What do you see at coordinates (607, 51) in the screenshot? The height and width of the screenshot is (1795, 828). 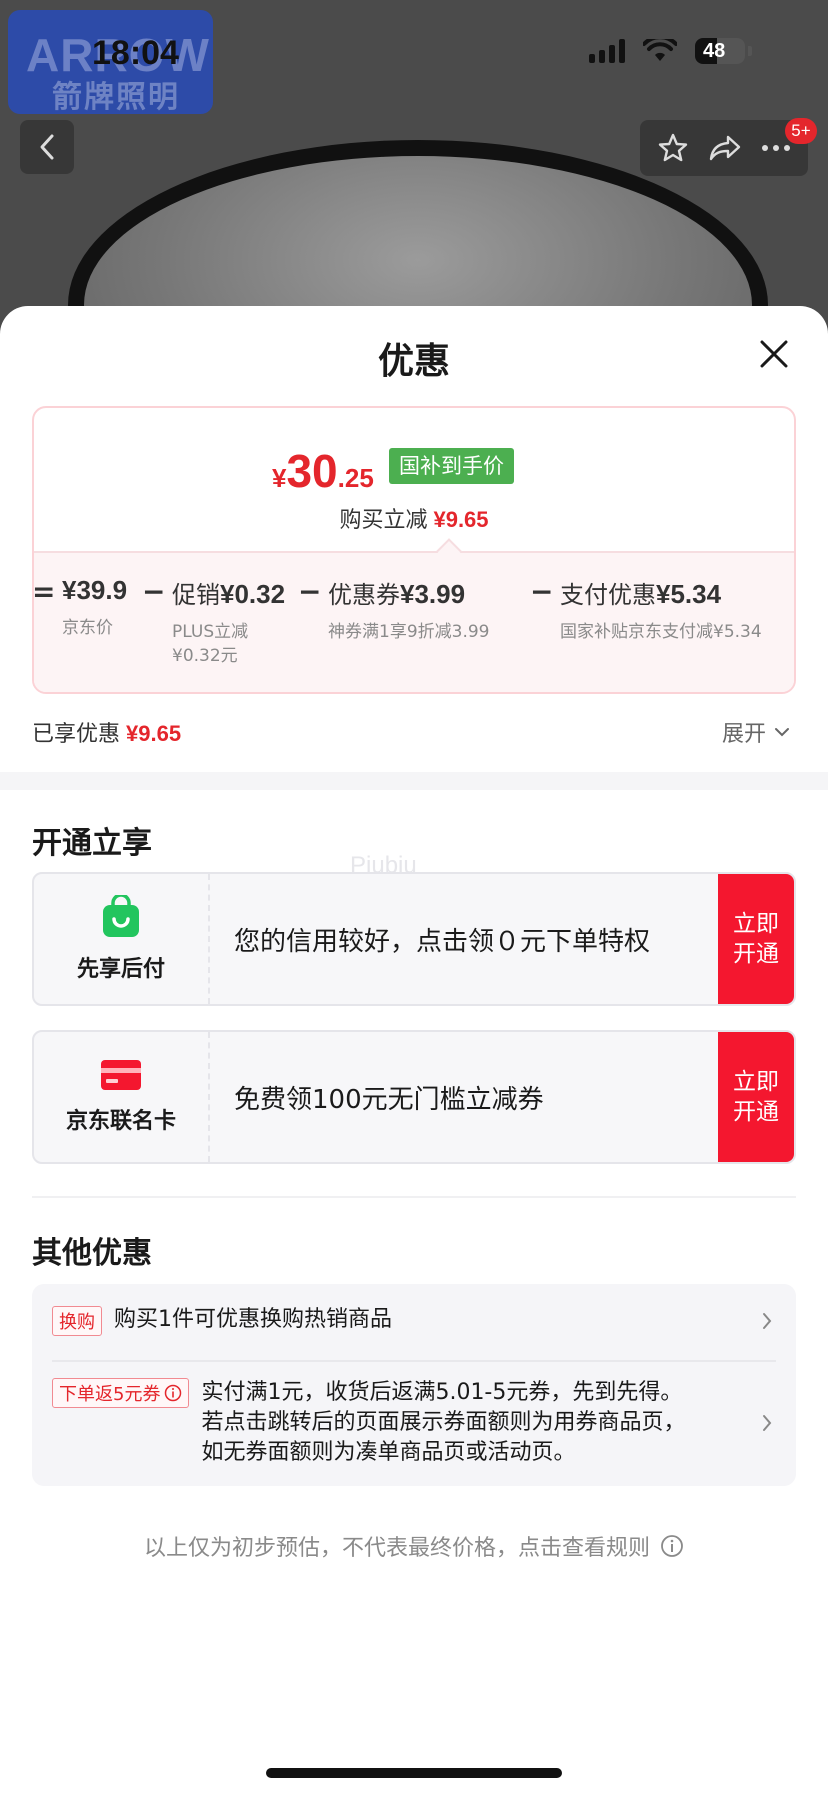 I see `signal-icon` at bounding box center [607, 51].